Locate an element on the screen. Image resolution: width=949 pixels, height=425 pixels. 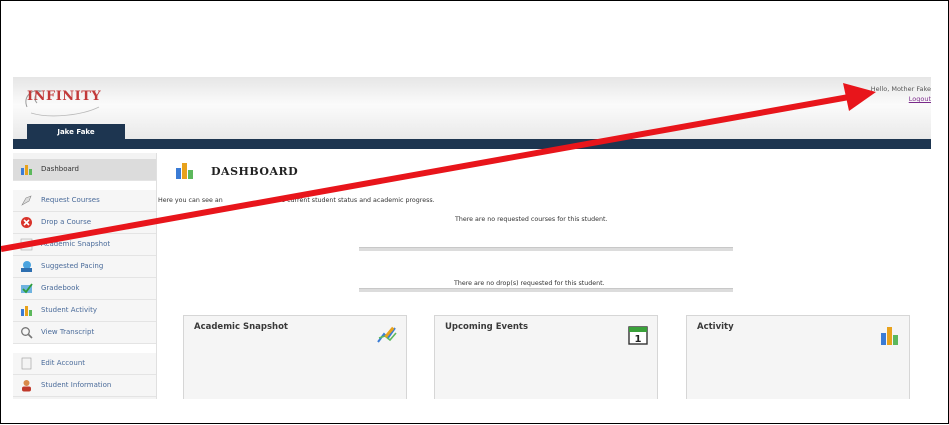
academic-snapshot-icon is located at coordinates (26, 244).